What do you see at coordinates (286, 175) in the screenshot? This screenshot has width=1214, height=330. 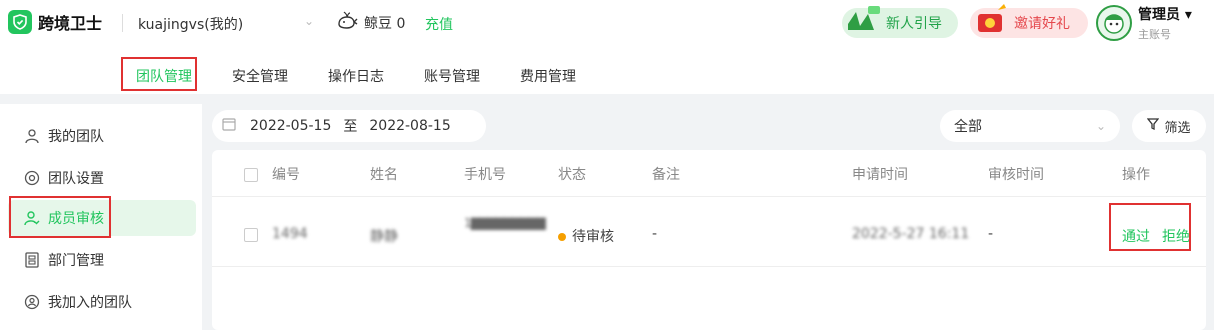 I see `column-header-id: 编号` at bounding box center [286, 175].